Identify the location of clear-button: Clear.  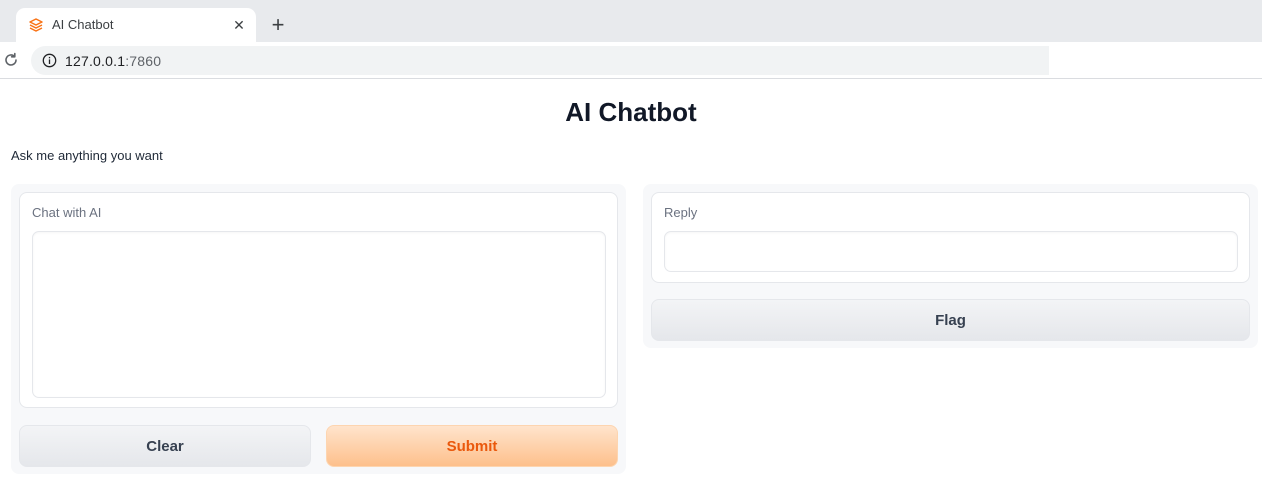
(165, 446).